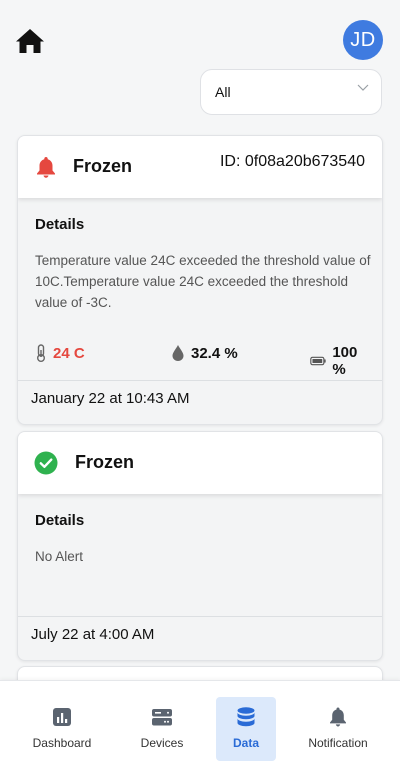  Describe the element at coordinates (345, 361) in the screenshot. I see `battery-value: 100 %` at that location.